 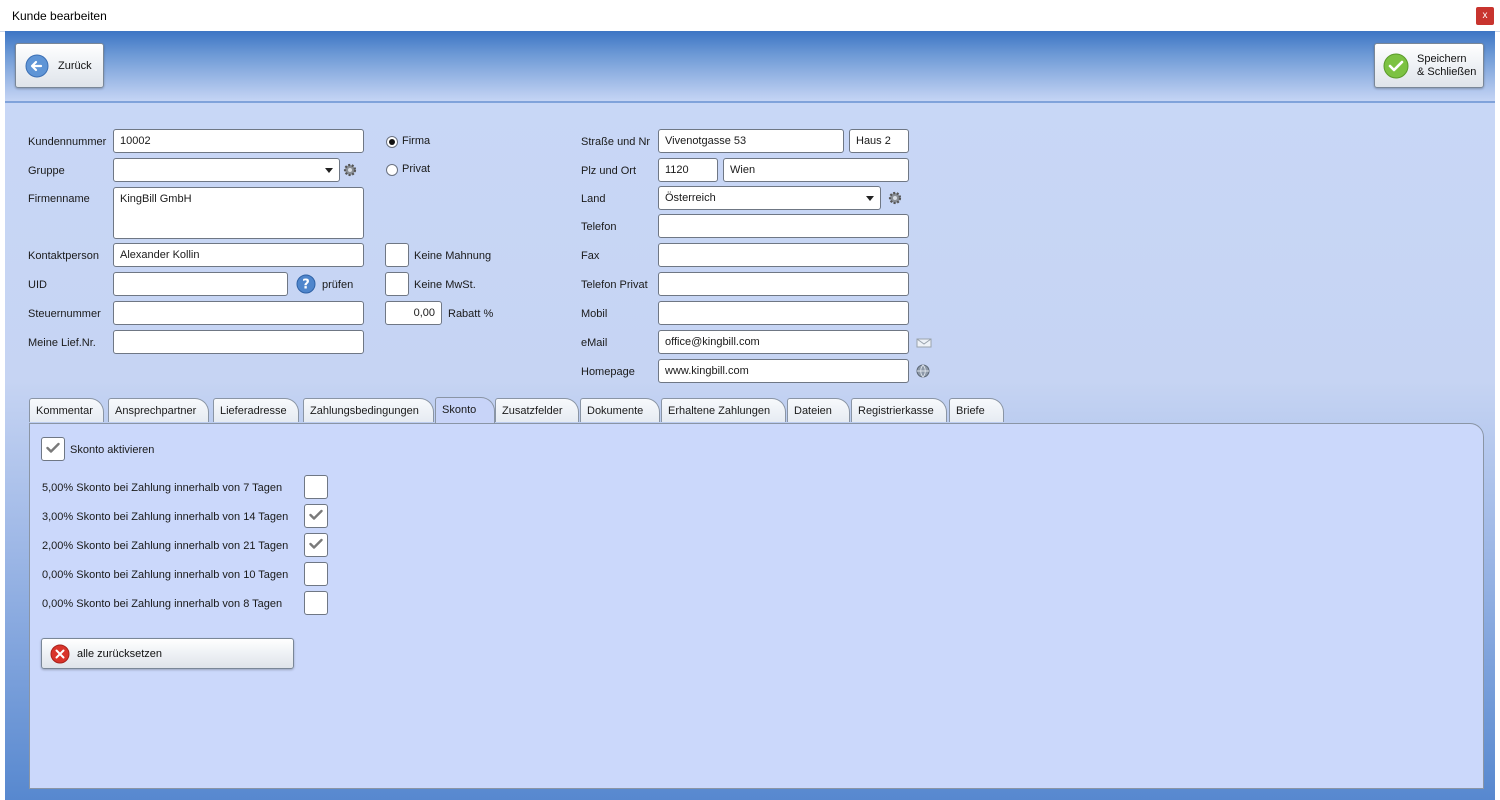 What do you see at coordinates (471, 314) in the screenshot?
I see `rabatt-label: Rabatt %` at bounding box center [471, 314].